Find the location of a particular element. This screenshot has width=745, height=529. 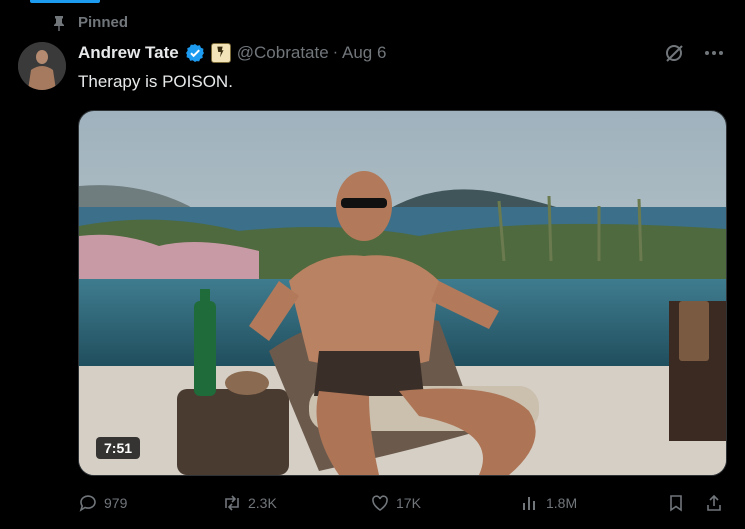

pin-icon is located at coordinates (59, 23).